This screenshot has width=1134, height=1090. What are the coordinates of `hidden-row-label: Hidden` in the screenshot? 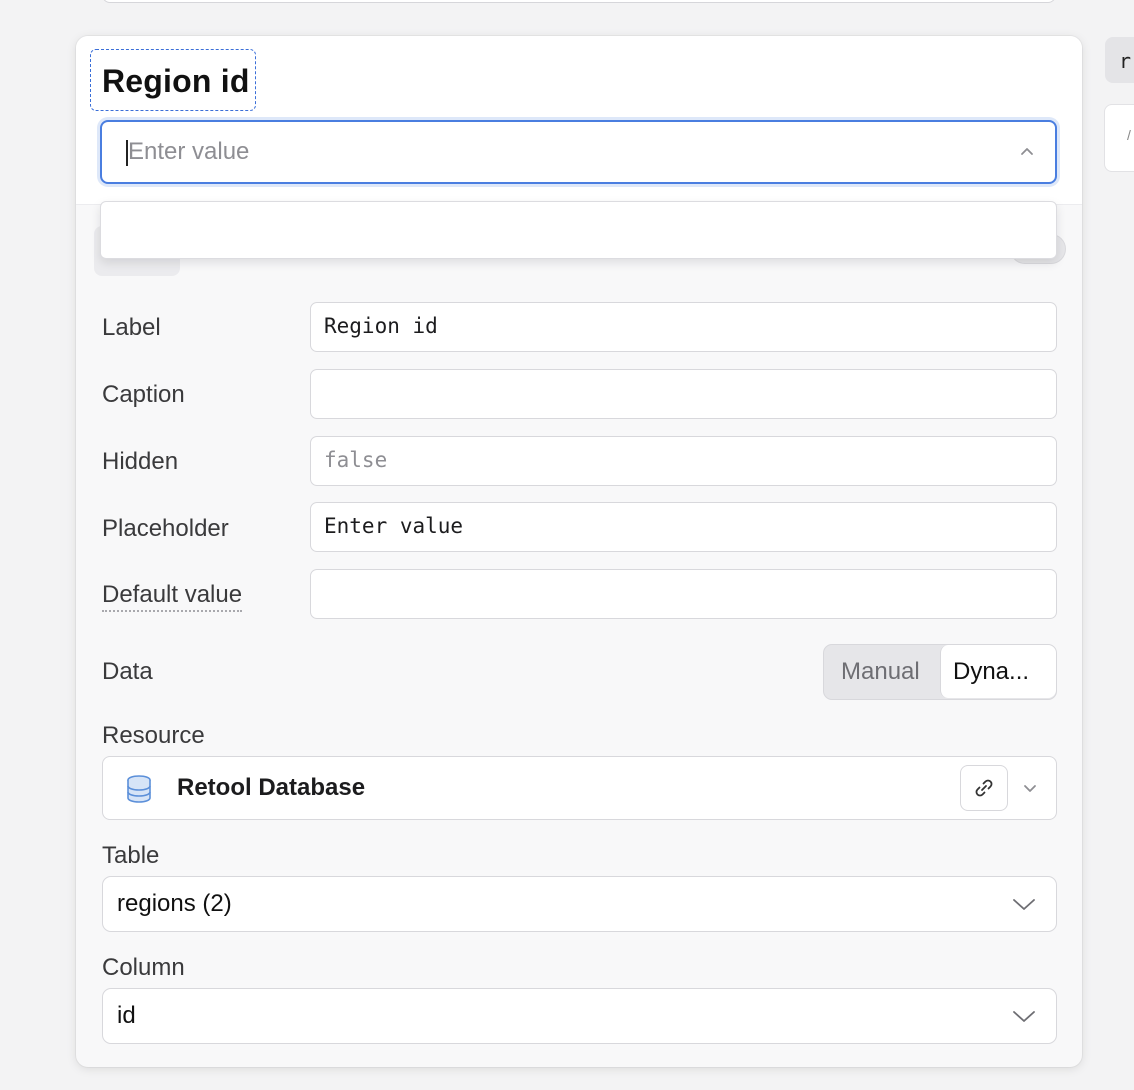 It's located at (140, 461).